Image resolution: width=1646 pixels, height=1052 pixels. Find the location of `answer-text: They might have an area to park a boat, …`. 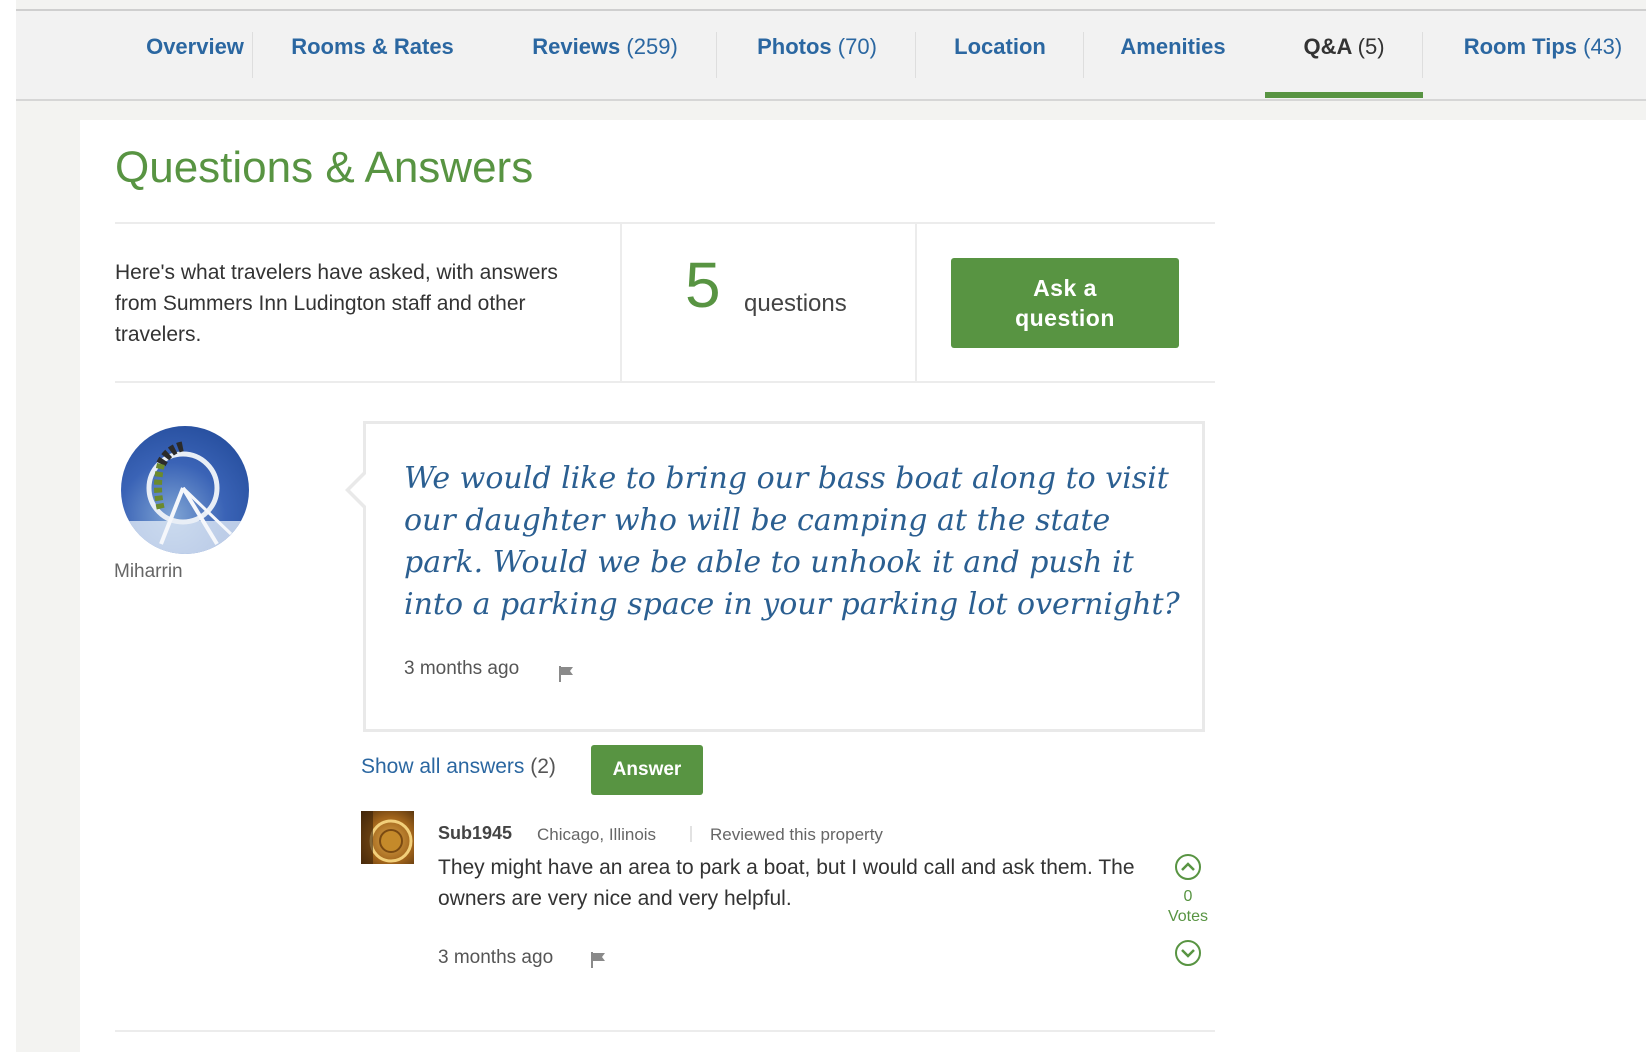

answer-text: They might have an area to park a boat, … is located at coordinates (786, 883).